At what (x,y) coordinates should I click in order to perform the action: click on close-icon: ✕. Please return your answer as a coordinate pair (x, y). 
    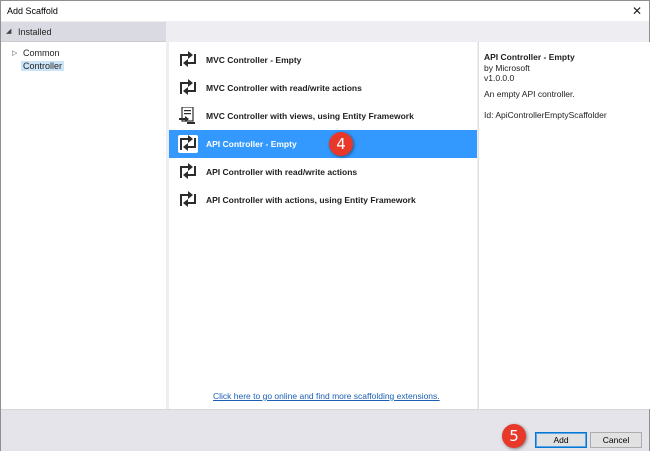
    Looking at the image, I should click on (637, 11).